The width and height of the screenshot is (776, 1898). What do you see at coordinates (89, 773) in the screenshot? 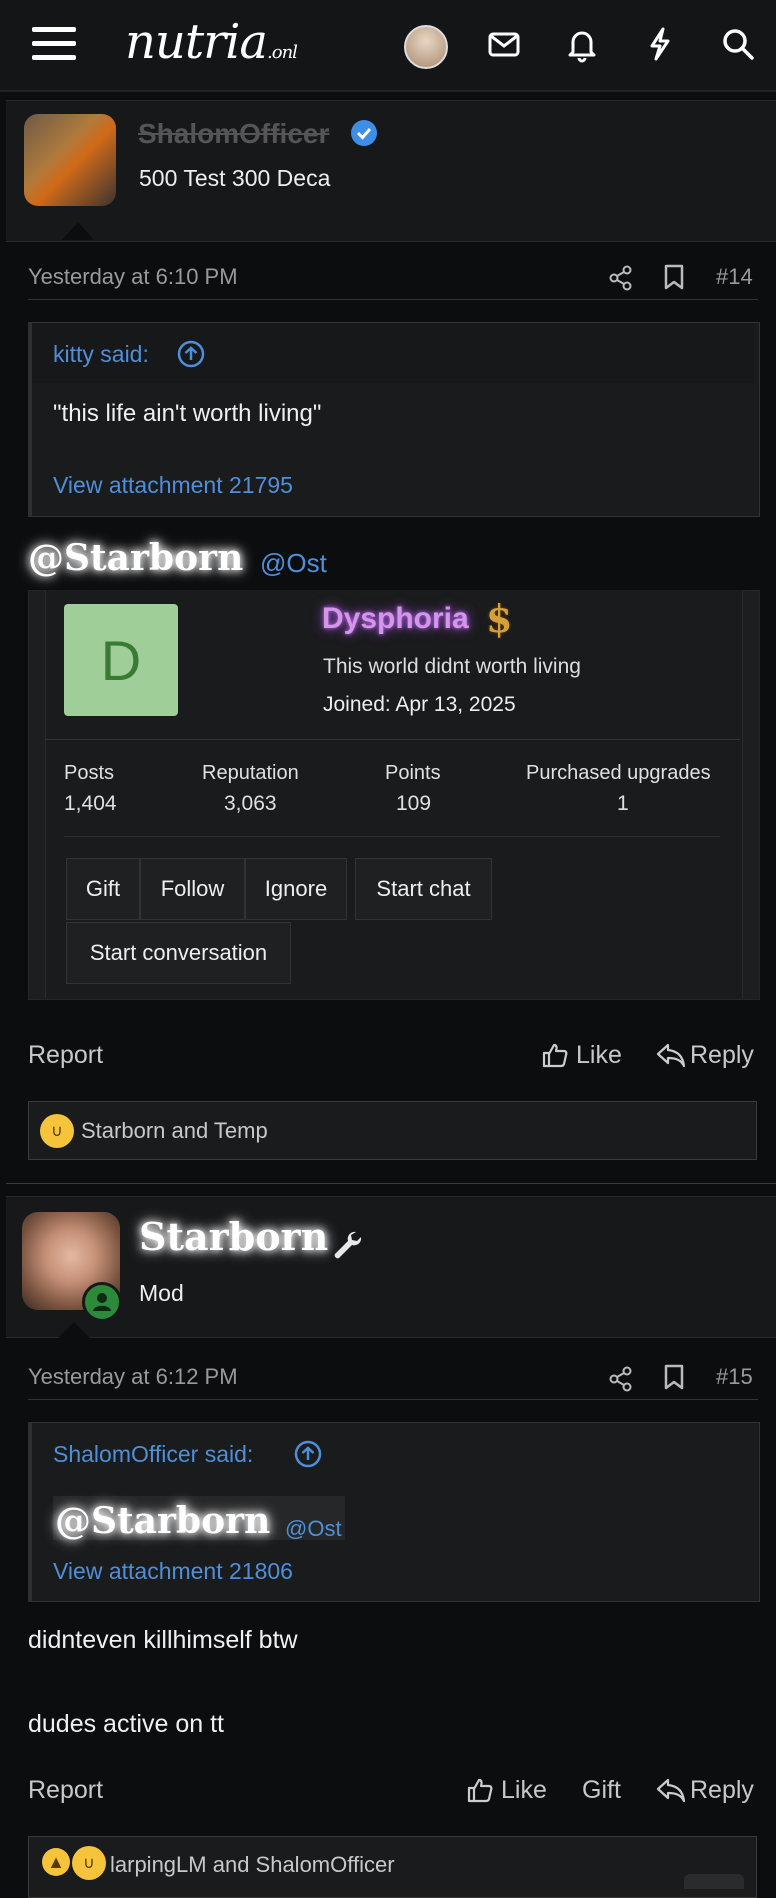
I see `stat-posts-label: Posts` at bounding box center [89, 773].